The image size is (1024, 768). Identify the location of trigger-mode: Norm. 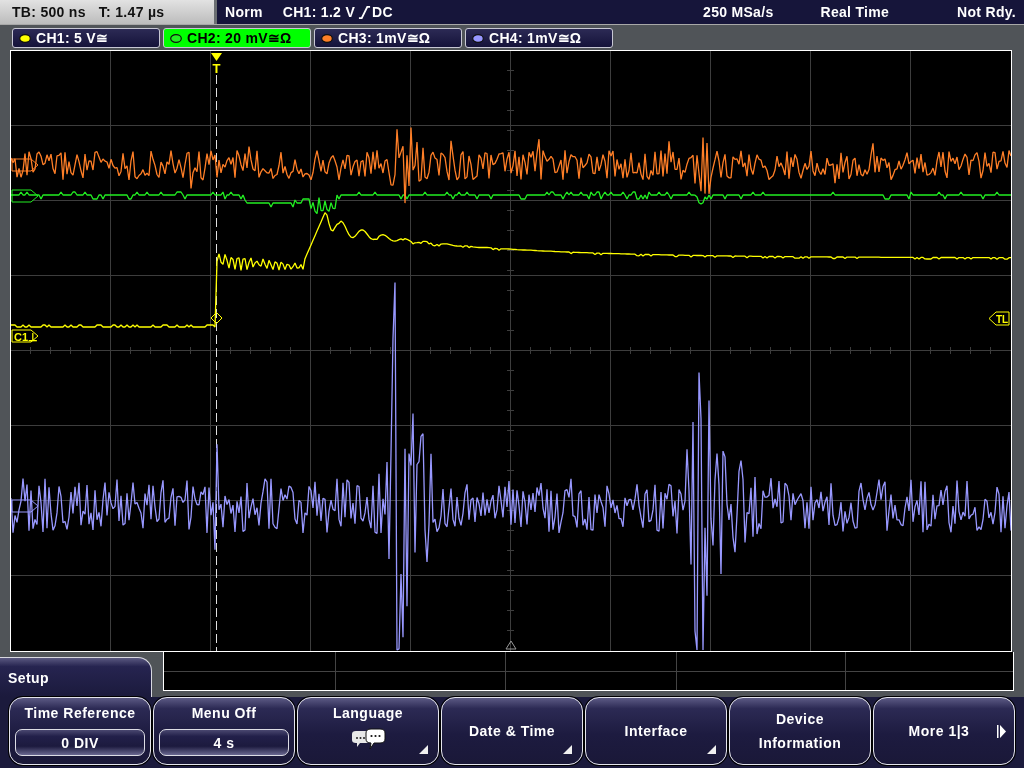
(244, 12).